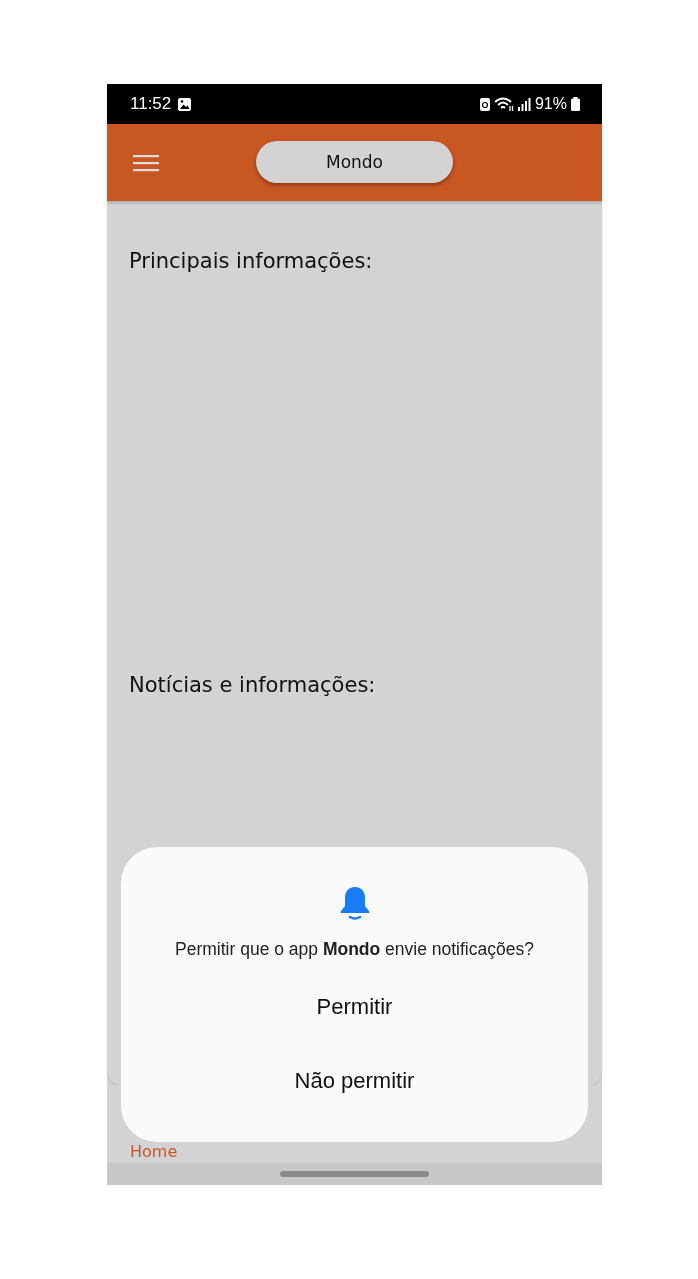 This screenshot has height=1279, width=698. Describe the element at coordinates (354, 903) in the screenshot. I see `bell-icon` at that location.